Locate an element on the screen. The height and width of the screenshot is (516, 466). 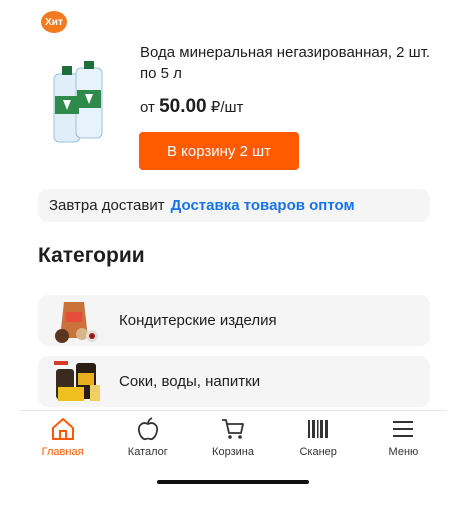
category-item-drinks: Соки, воды, напитки is located at coordinates (234, 381).